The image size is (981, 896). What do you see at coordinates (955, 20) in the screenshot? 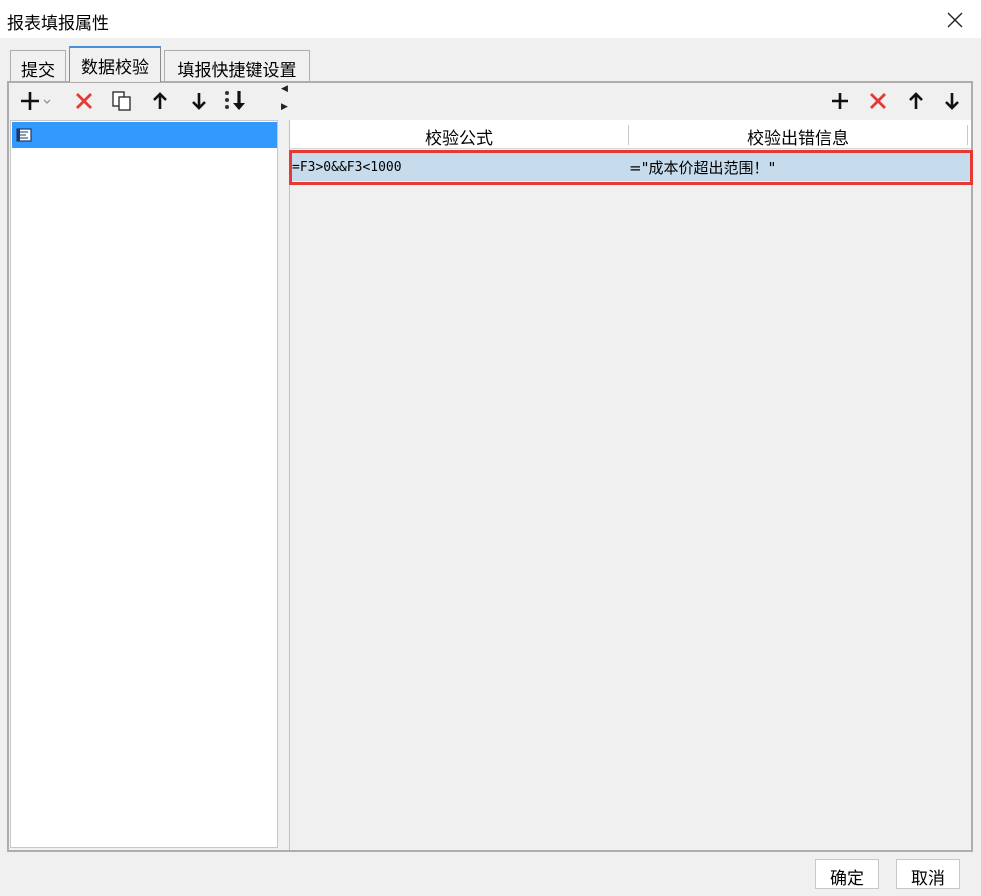
I see `close-icon` at bounding box center [955, 20].